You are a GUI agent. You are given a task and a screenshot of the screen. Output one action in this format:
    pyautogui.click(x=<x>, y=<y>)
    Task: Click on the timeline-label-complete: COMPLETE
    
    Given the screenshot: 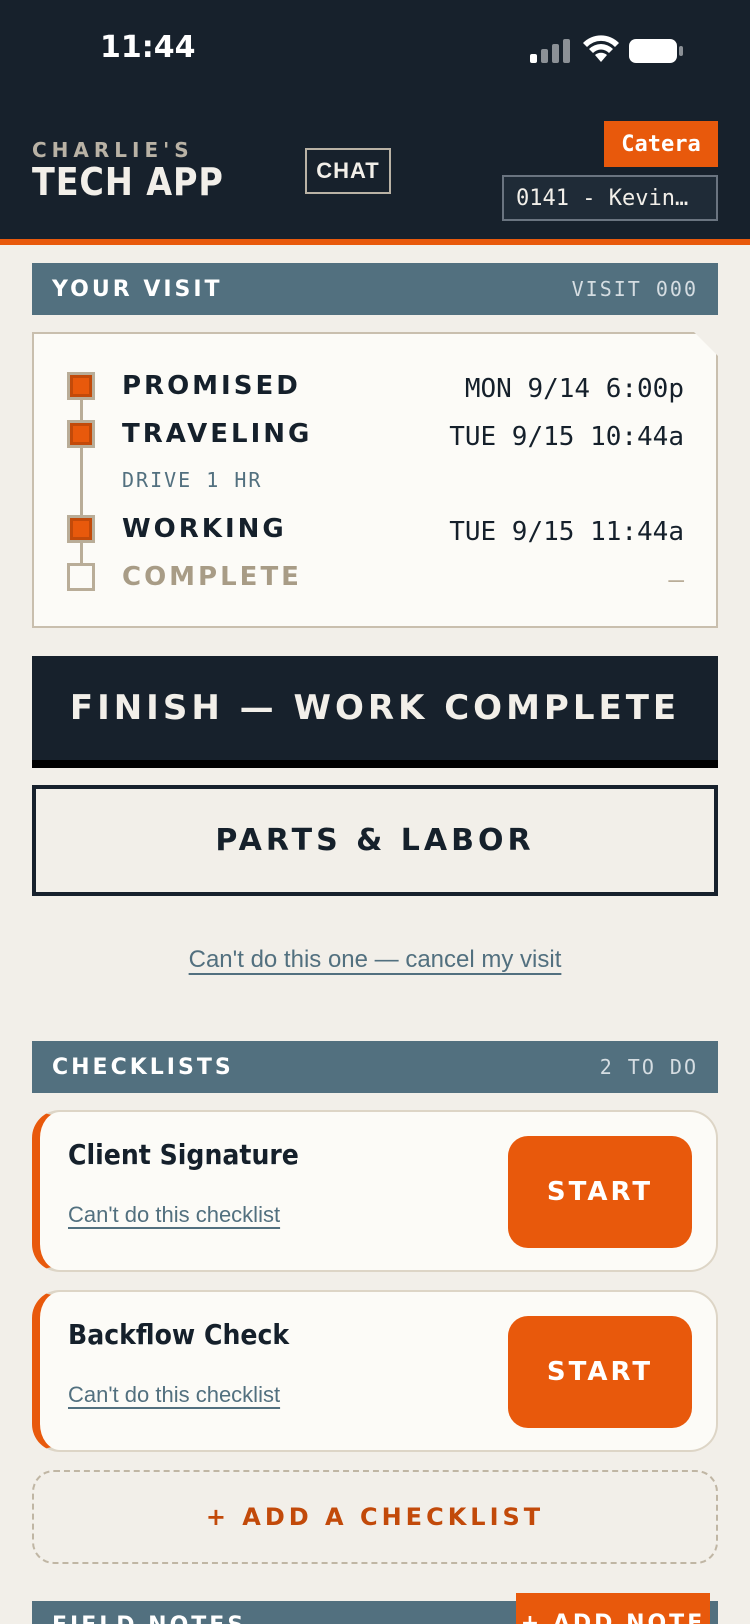 What is the action you would take?
    pyautogui.click(x=212, y=577)
    